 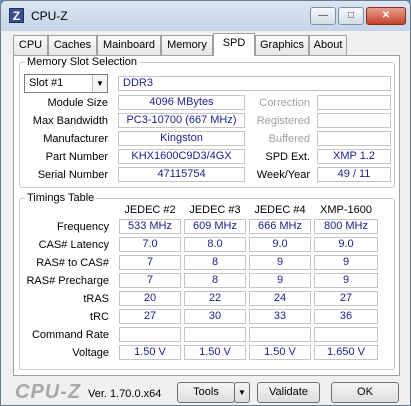 What do you see at coordinates (365, 392) in the screenshot?
I see `ok-button: OK` at bounding box center [365, 392].